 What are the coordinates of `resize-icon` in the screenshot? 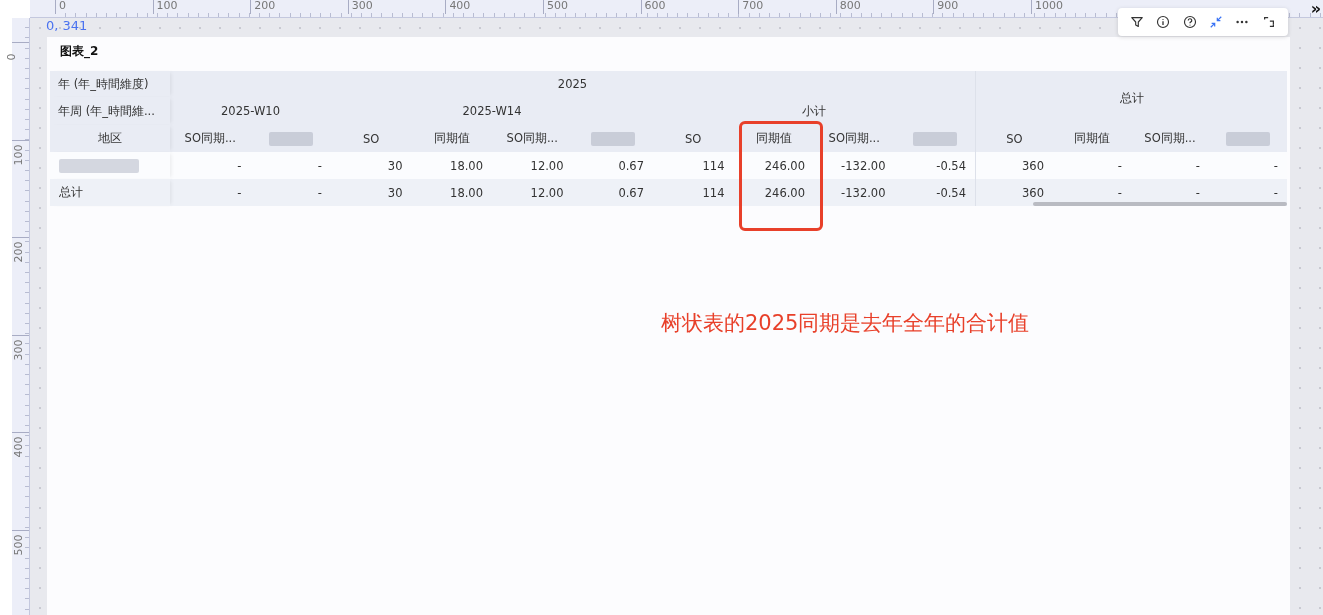 It's located at (1268, 22).